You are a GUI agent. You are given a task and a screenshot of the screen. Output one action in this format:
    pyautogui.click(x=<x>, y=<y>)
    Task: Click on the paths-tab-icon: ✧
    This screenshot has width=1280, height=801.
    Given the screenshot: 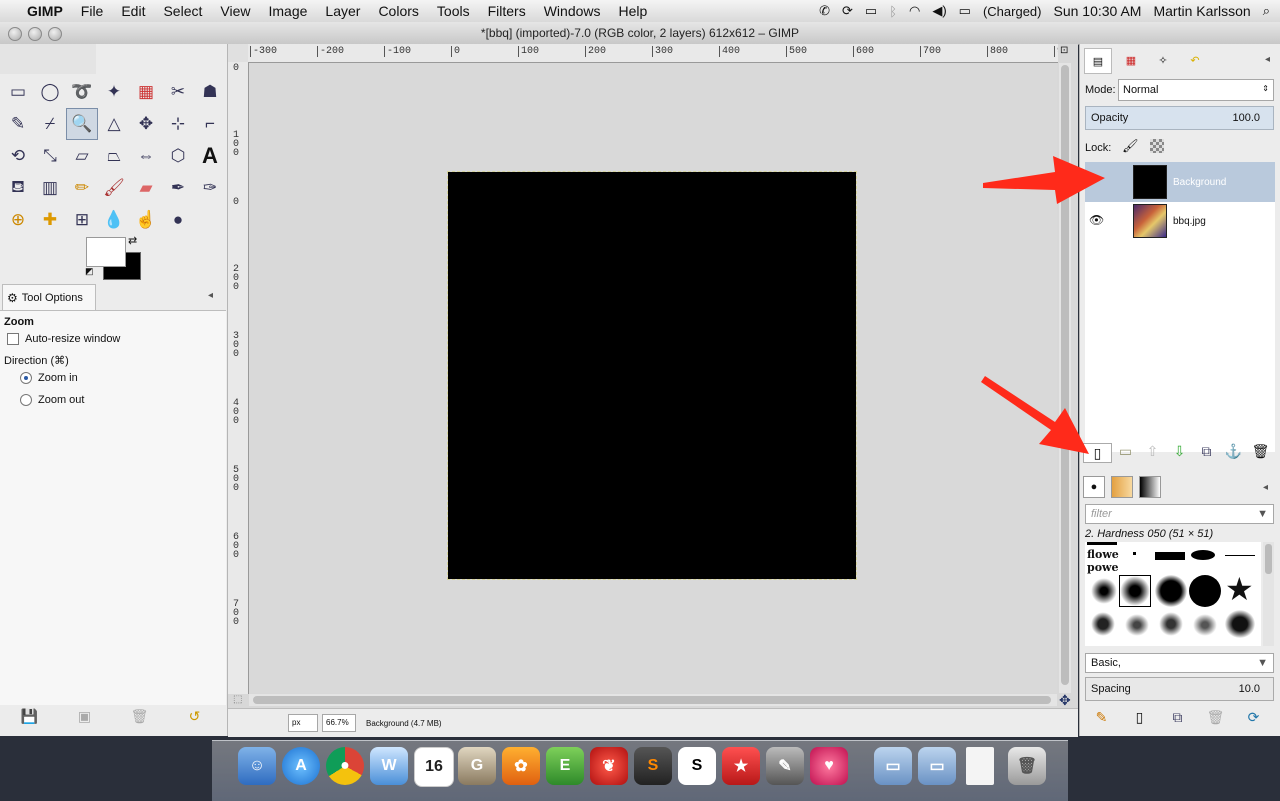 What is the action you would take?
    pyautogui.click(x=1163, y=60)
    